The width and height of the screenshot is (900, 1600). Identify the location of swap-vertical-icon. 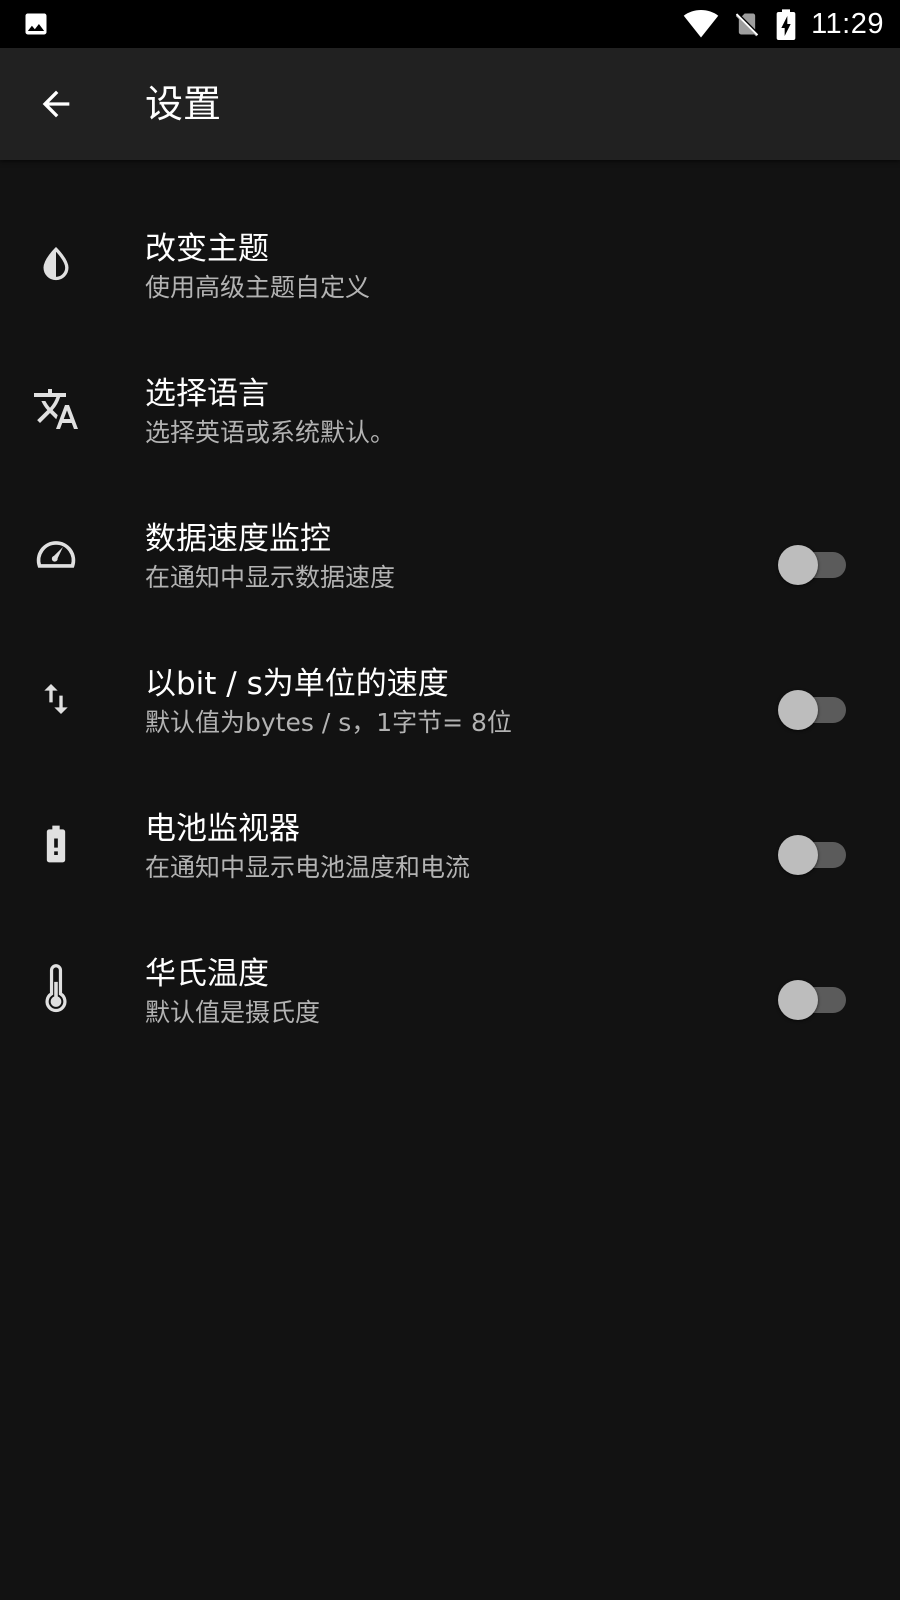
(56, 699).